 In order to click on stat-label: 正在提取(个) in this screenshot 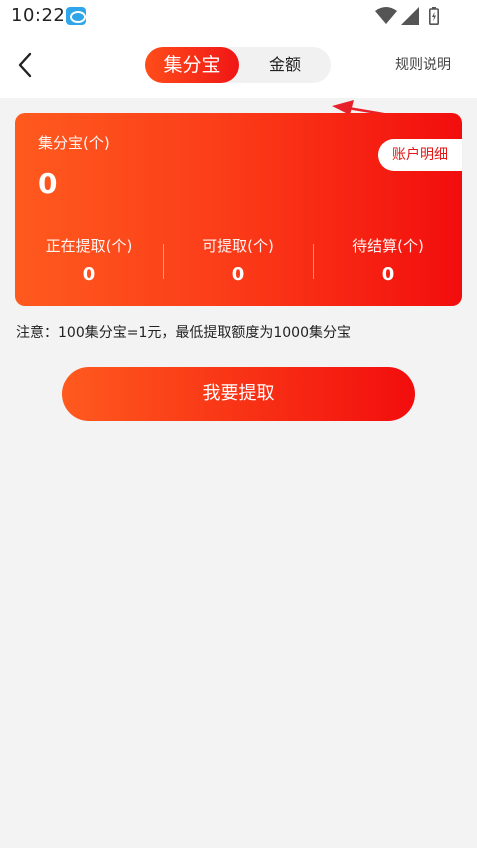, I will do `click(89, 246)`.